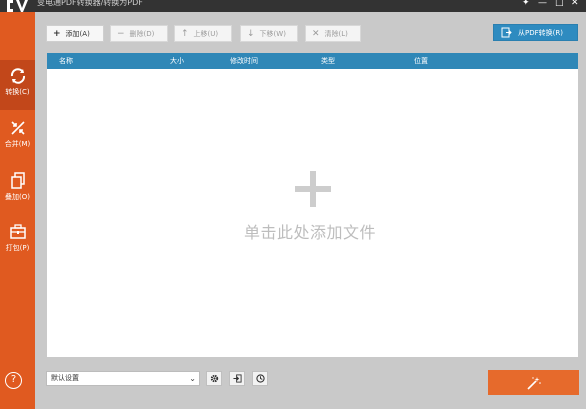  Describe the element at coordinates (540, 32) in the screenshot. I see `from-pdf-button-label: 从PDF转换(R)` at that location.